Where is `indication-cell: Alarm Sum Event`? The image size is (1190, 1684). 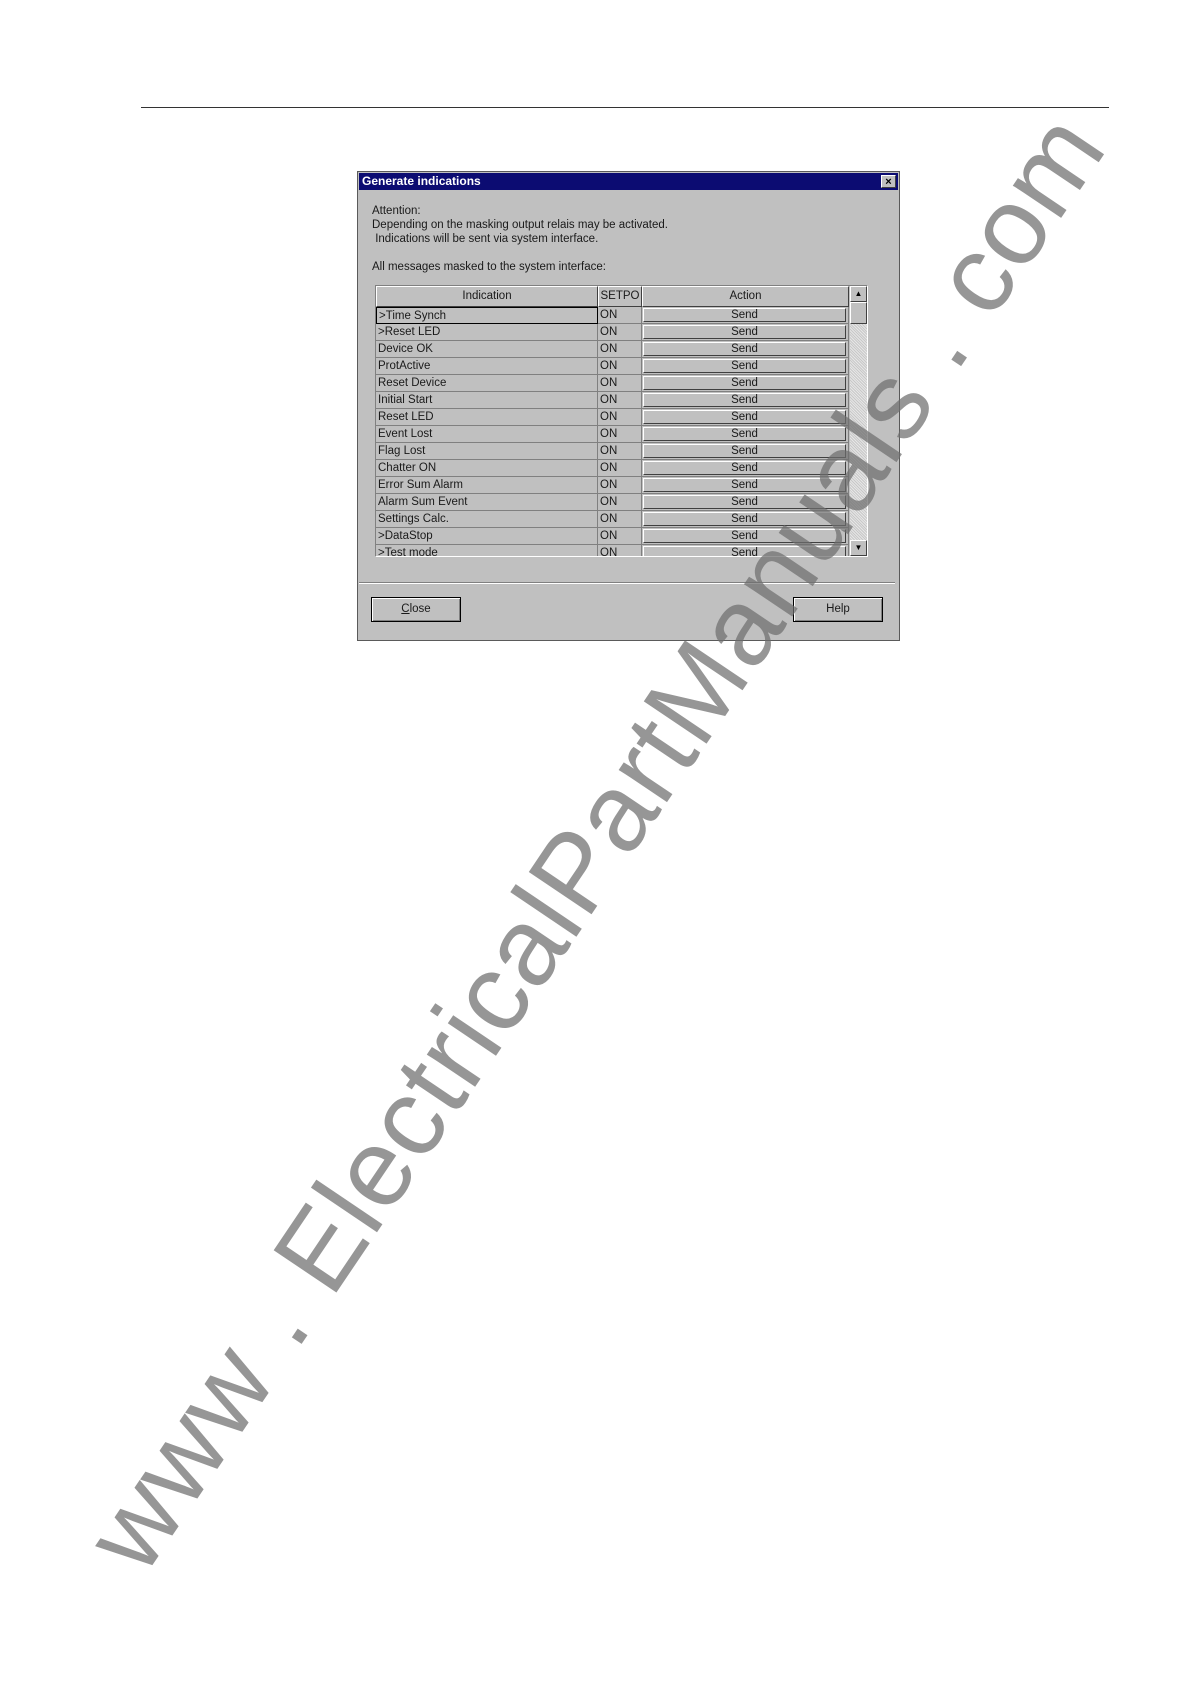
indication-cell: Alarm Sum Event is located at coordinates (487, 502).